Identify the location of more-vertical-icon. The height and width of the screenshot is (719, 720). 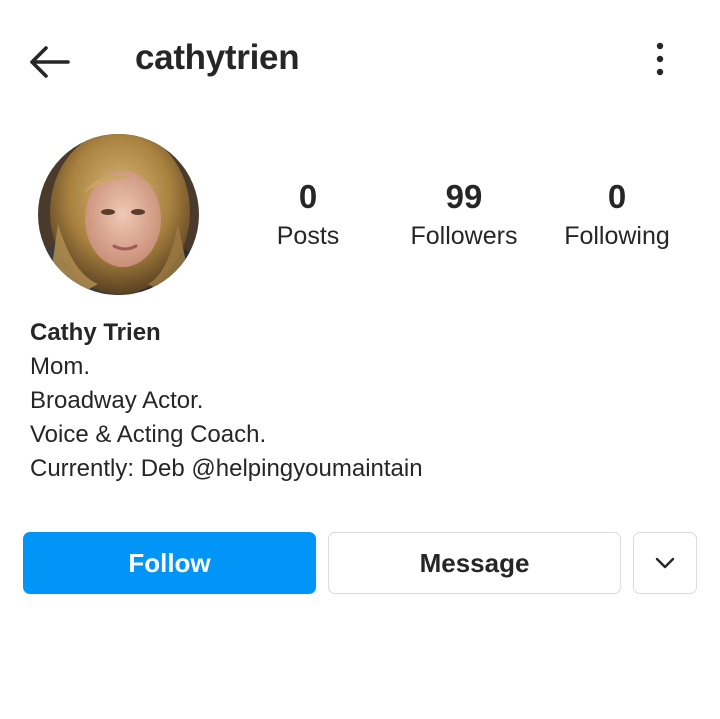
(660, 59).